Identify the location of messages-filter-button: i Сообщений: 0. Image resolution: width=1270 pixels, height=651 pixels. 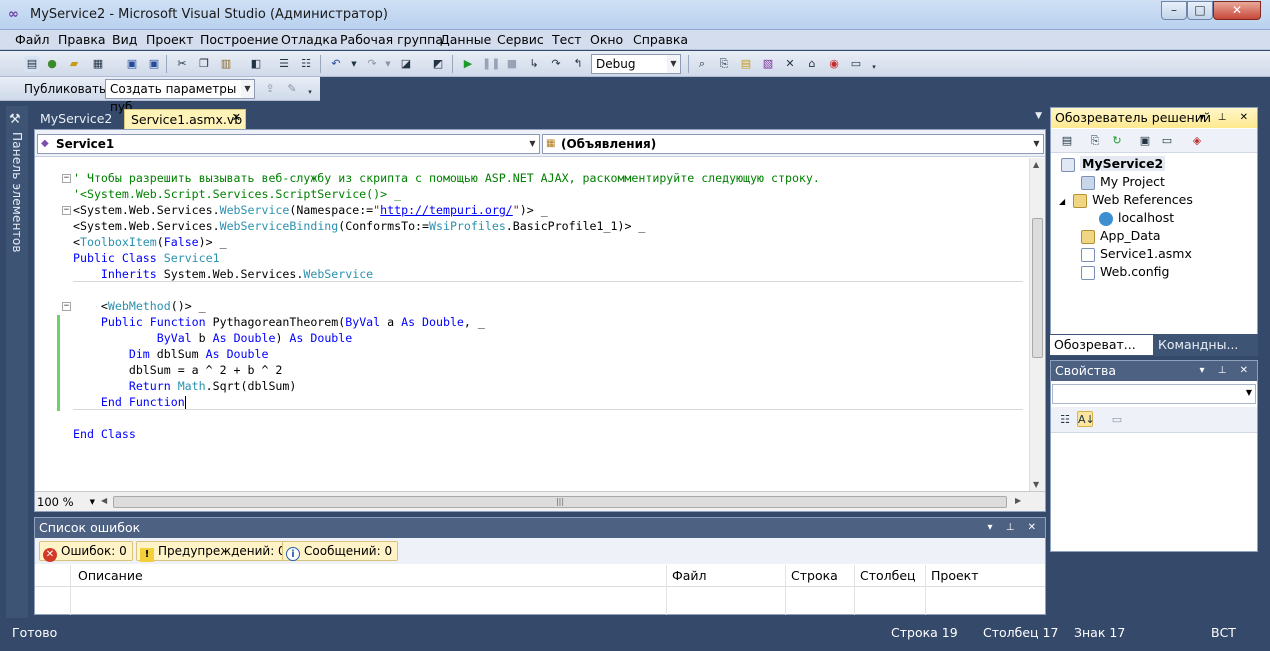
(340, 551).